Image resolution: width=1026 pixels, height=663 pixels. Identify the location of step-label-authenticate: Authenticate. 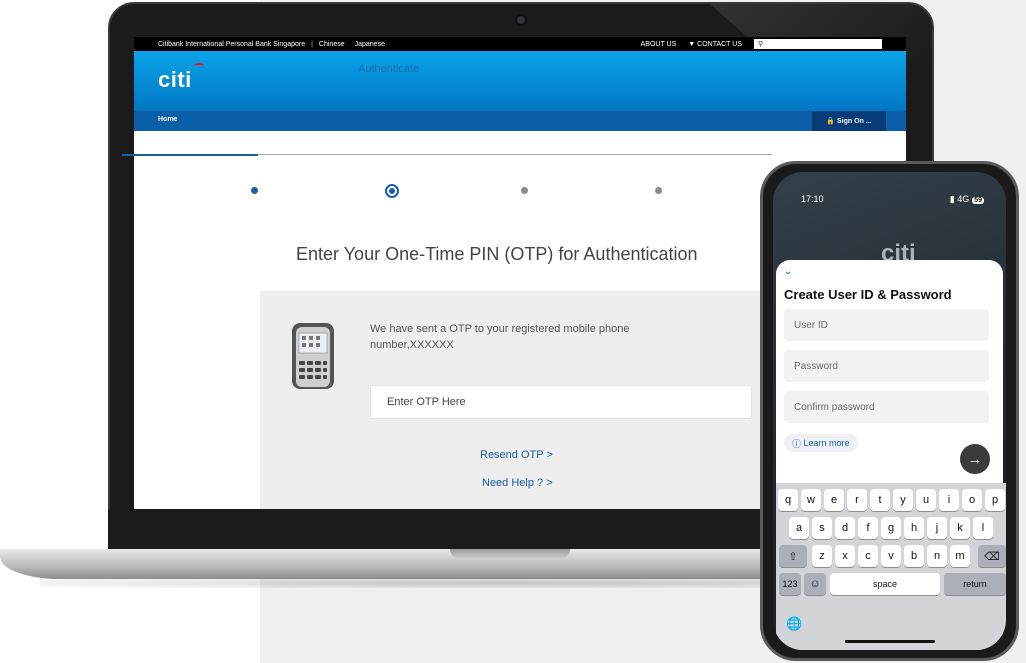
(389, 69).